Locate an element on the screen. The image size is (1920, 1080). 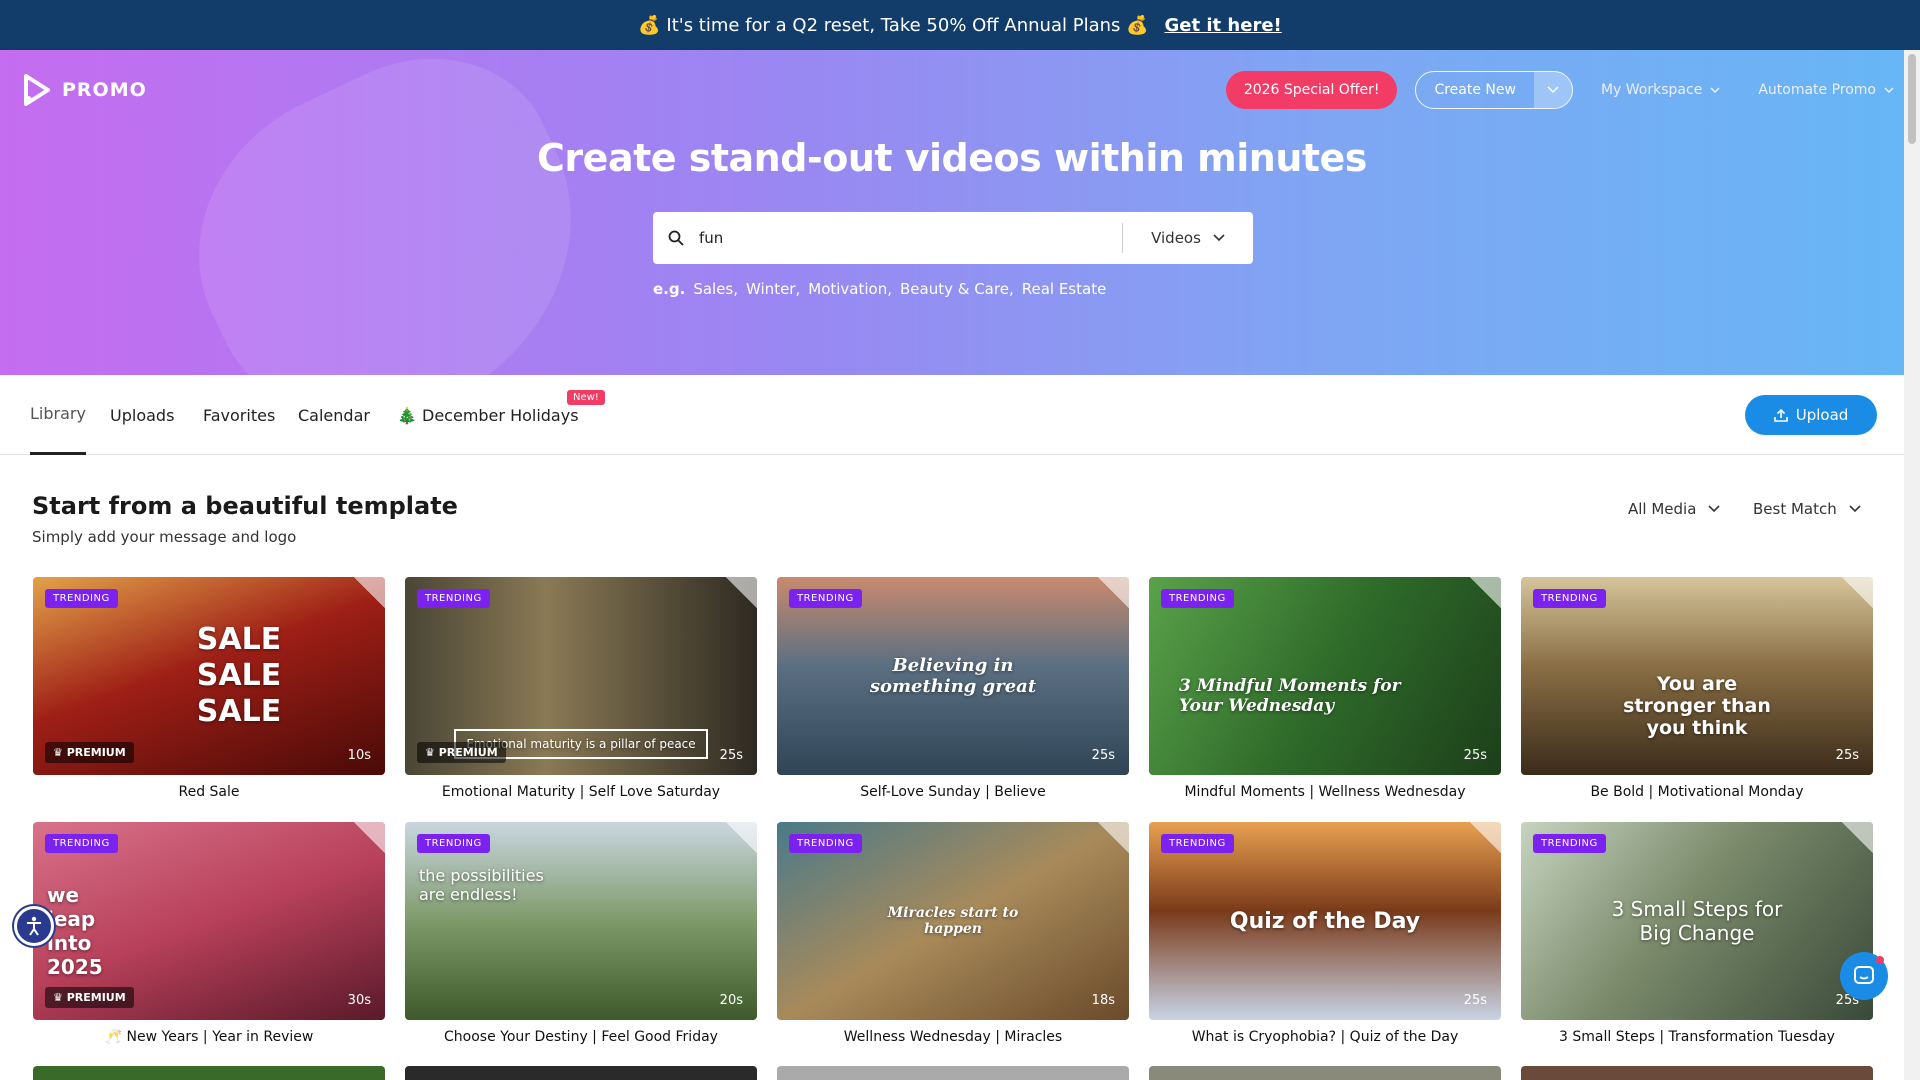
tab-december-holidays: 🎄 December Holidays is located at coordinates (488, 415).